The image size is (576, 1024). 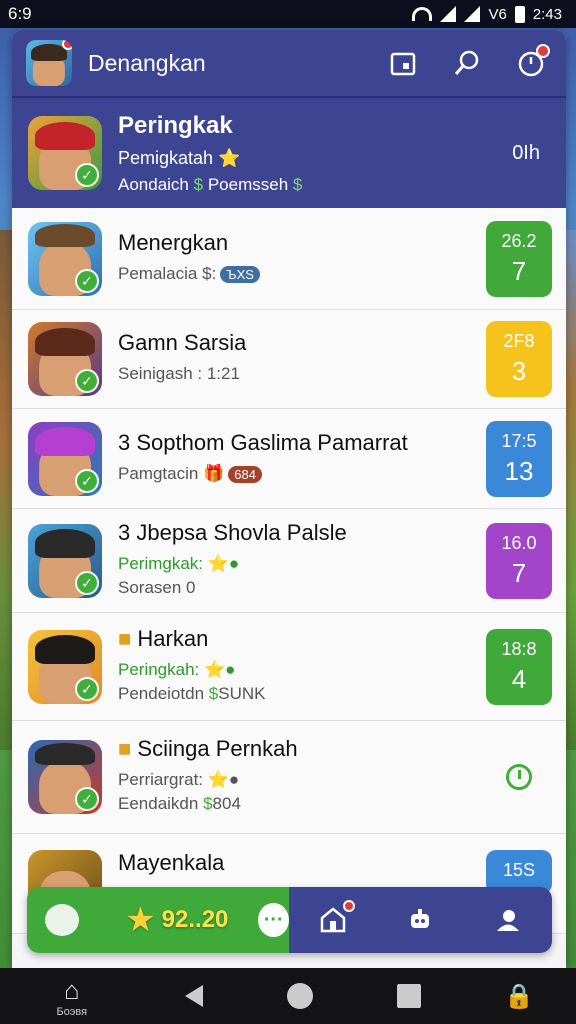 I want to click on score-card: 18:8 4, so click(x=519, y=666).